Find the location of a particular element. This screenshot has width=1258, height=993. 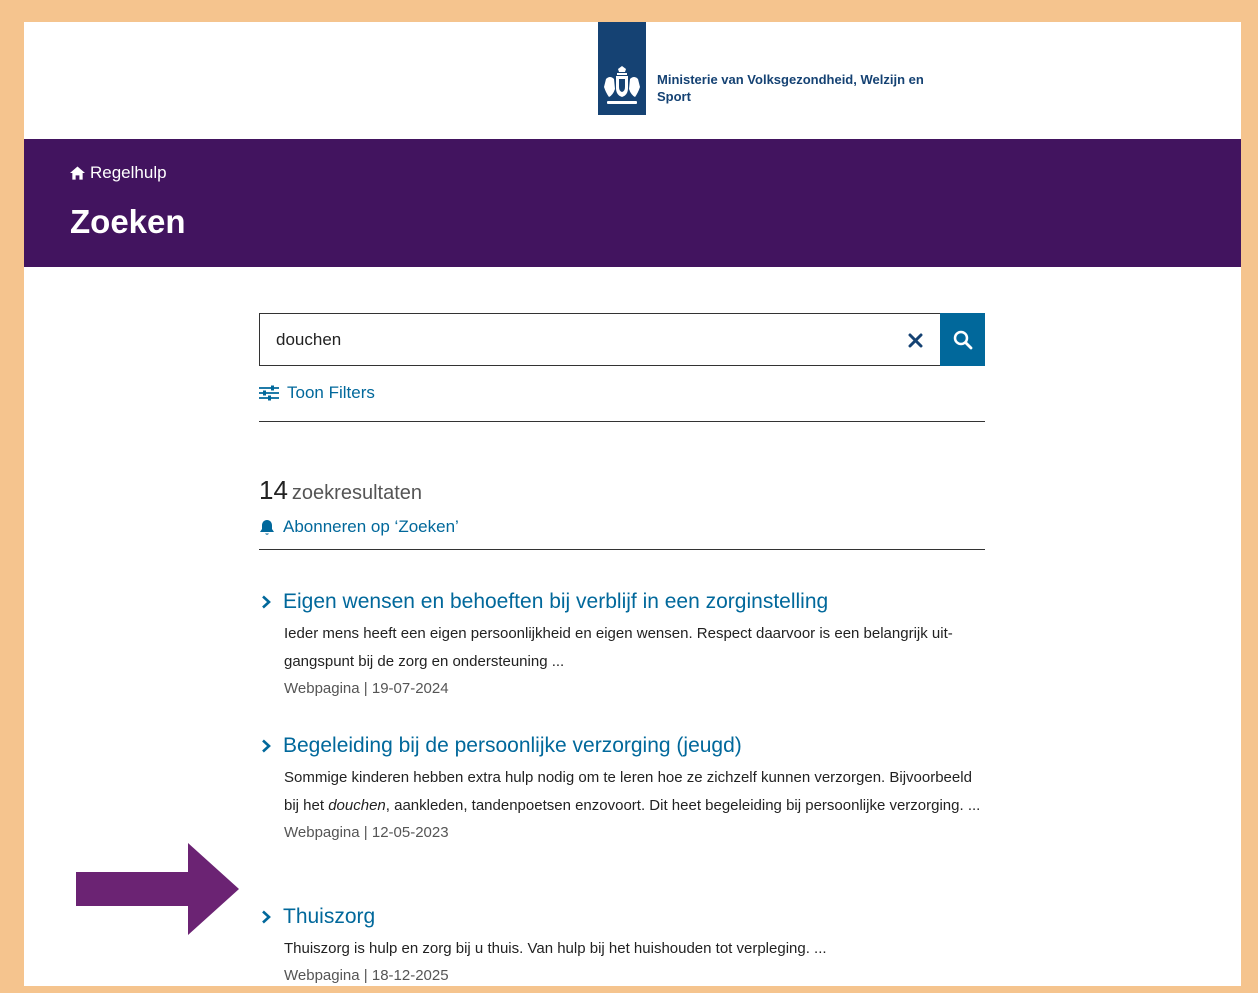

bell-icon is located at coordinates (267, 527).